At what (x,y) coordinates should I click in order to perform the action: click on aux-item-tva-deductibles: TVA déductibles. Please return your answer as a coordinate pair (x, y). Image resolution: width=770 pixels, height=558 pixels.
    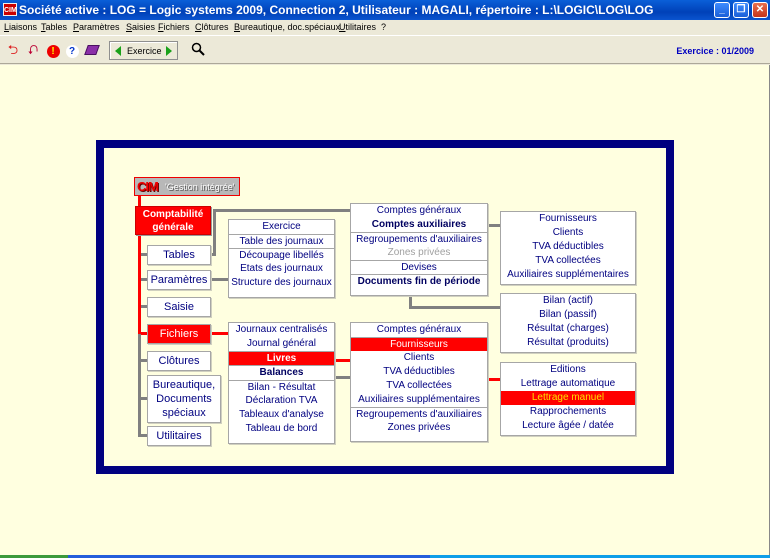
    Looking at the image, I should click on (568, 247).